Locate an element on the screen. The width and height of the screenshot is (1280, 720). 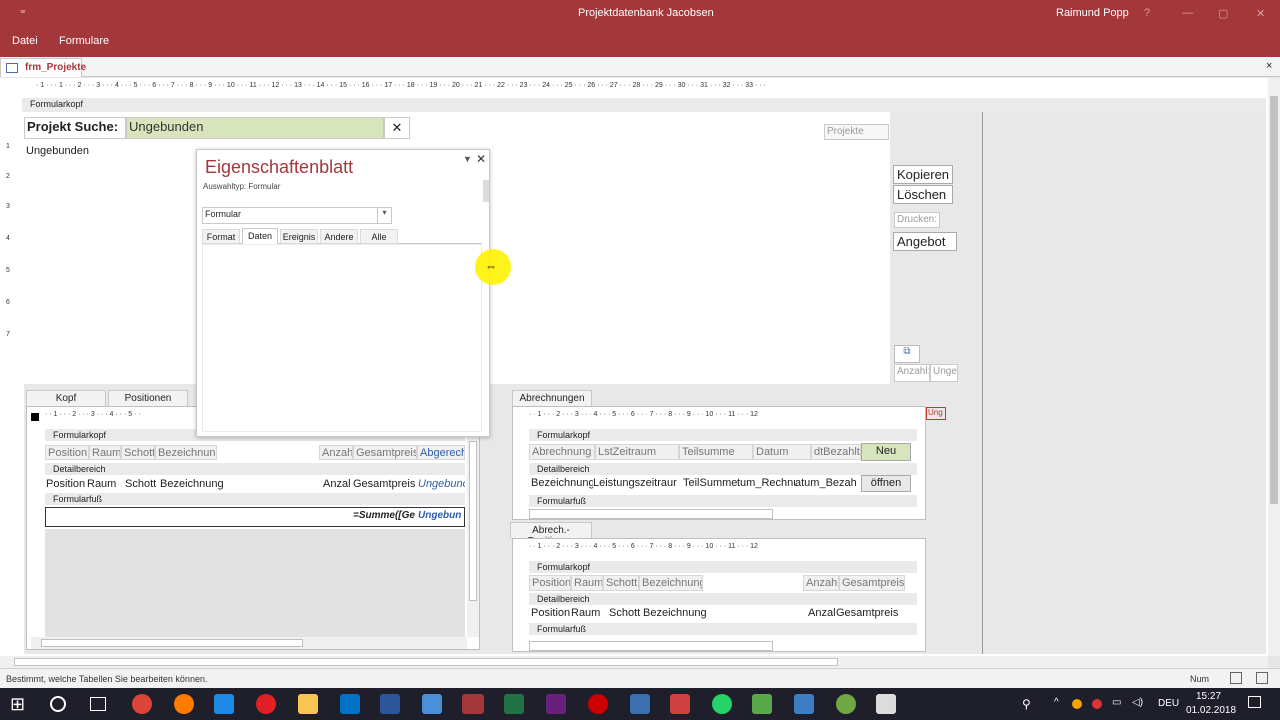
hdr-abrechnung: Abrechnung is located at coordinates (562, 452).